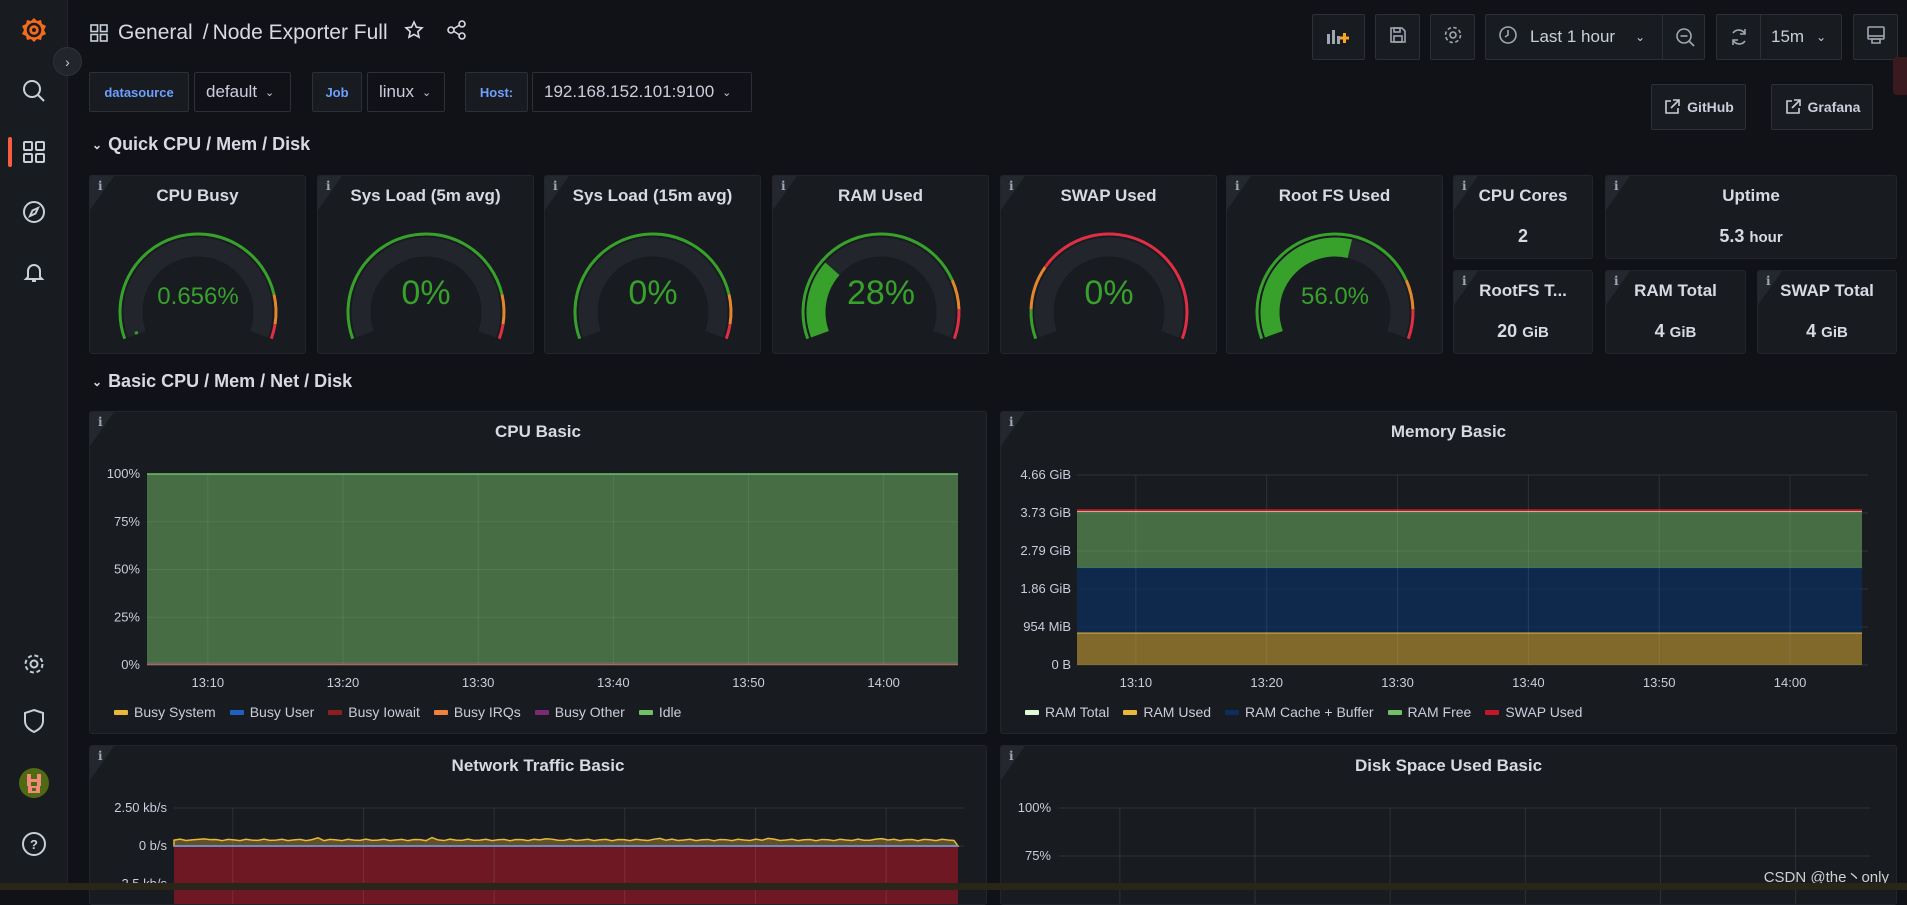  Describe the element at coordinates (1508, 37) in the screenshot. I see `clock-icon` at that location.